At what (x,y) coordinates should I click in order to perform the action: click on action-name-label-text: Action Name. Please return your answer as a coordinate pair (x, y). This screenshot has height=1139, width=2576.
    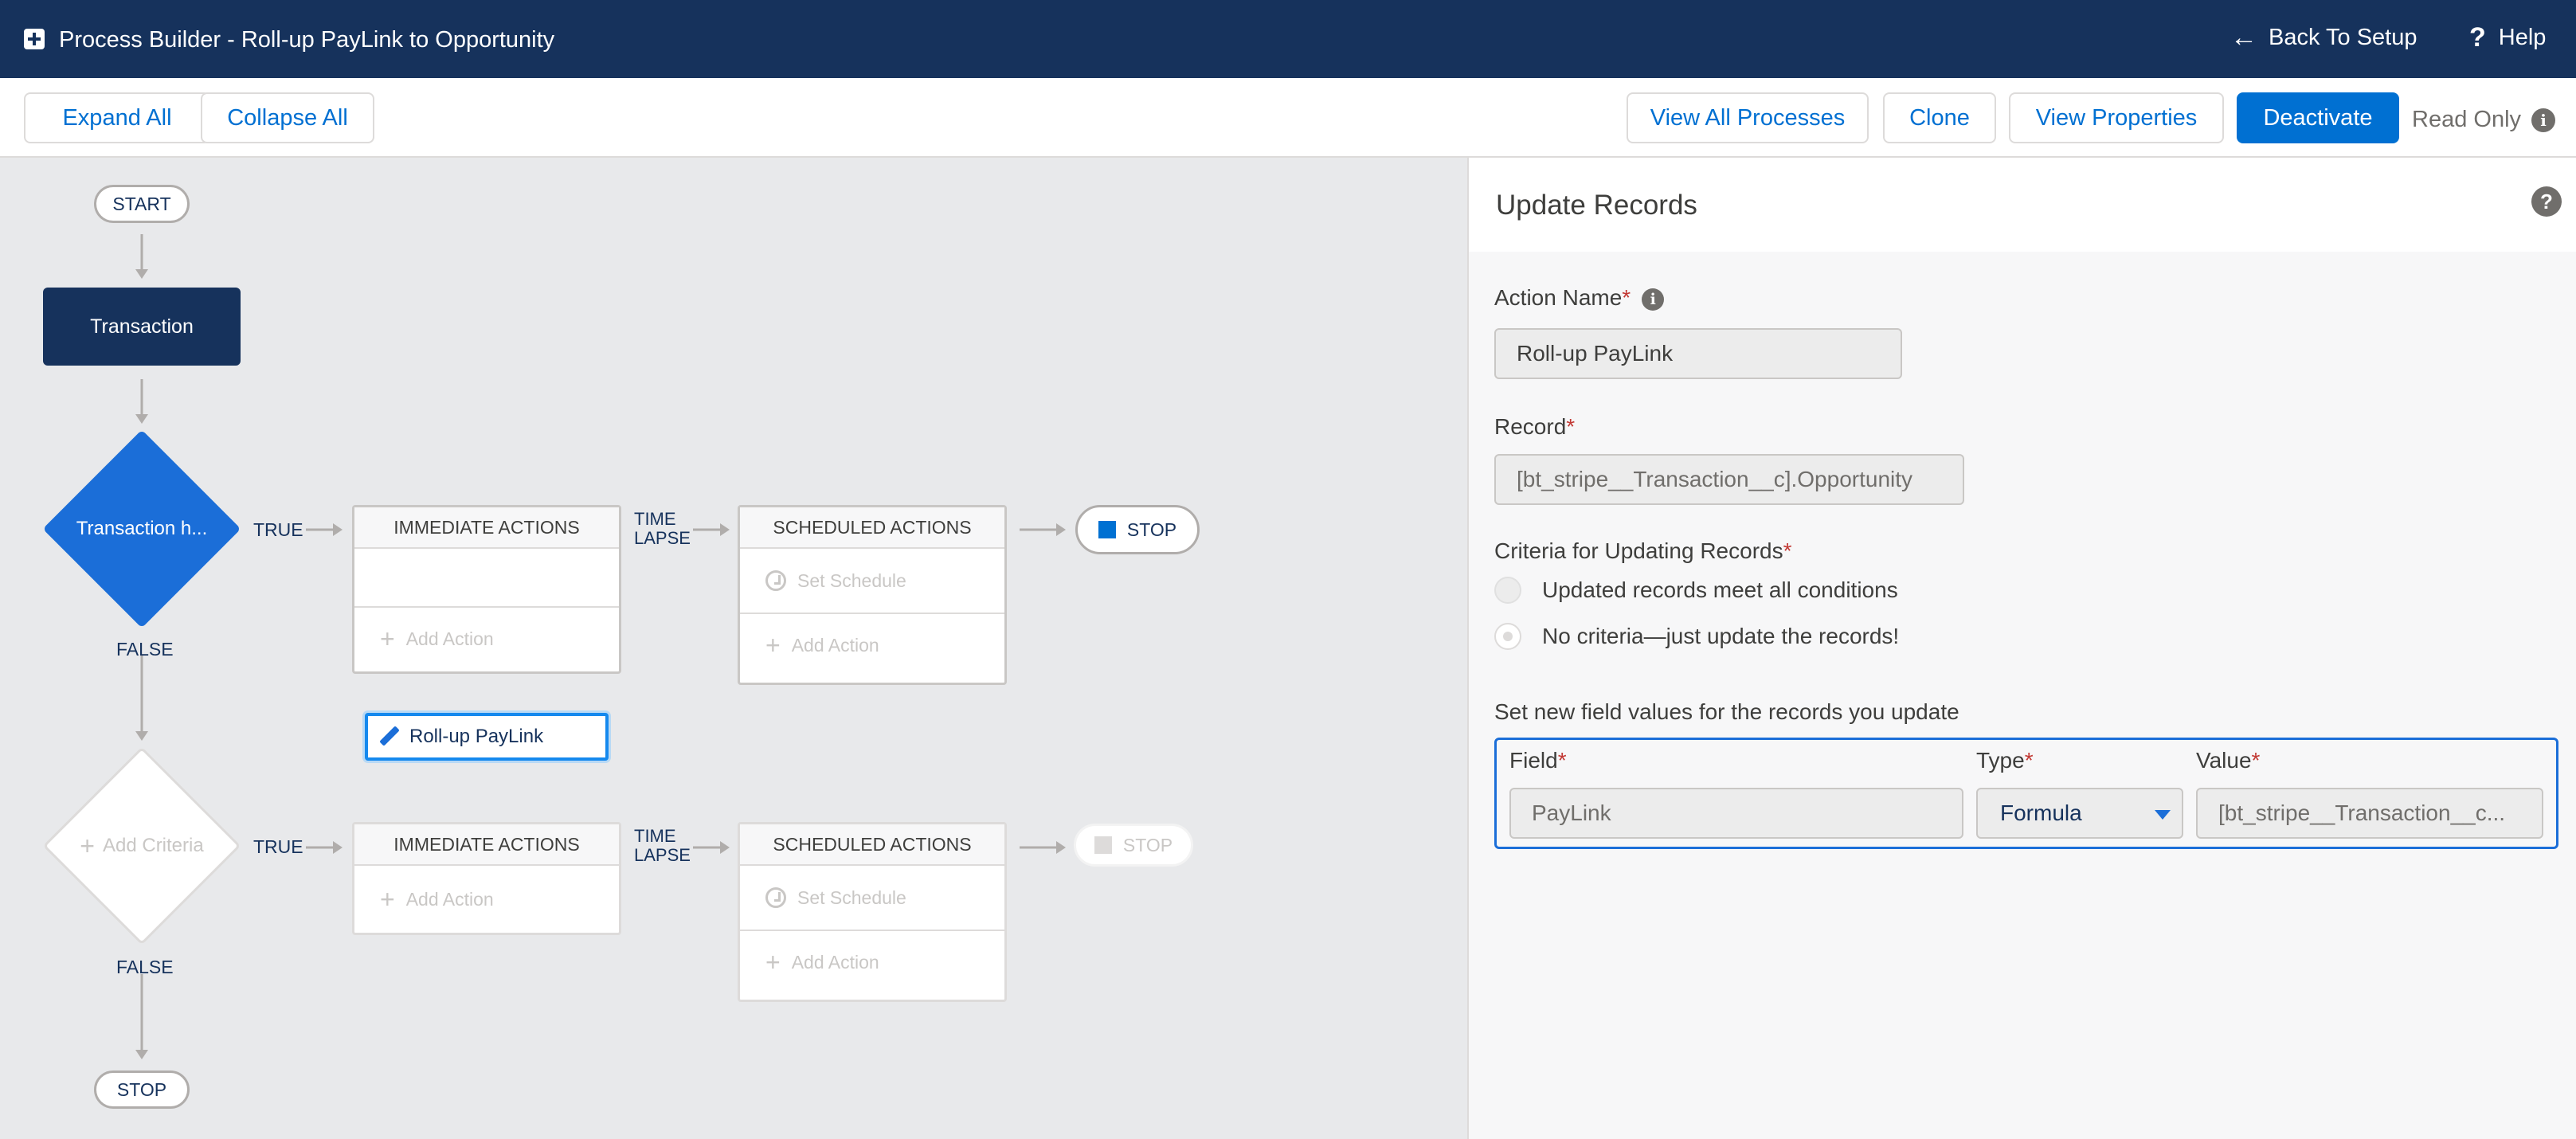
    Looking at the image, I should click on (1558, 297).